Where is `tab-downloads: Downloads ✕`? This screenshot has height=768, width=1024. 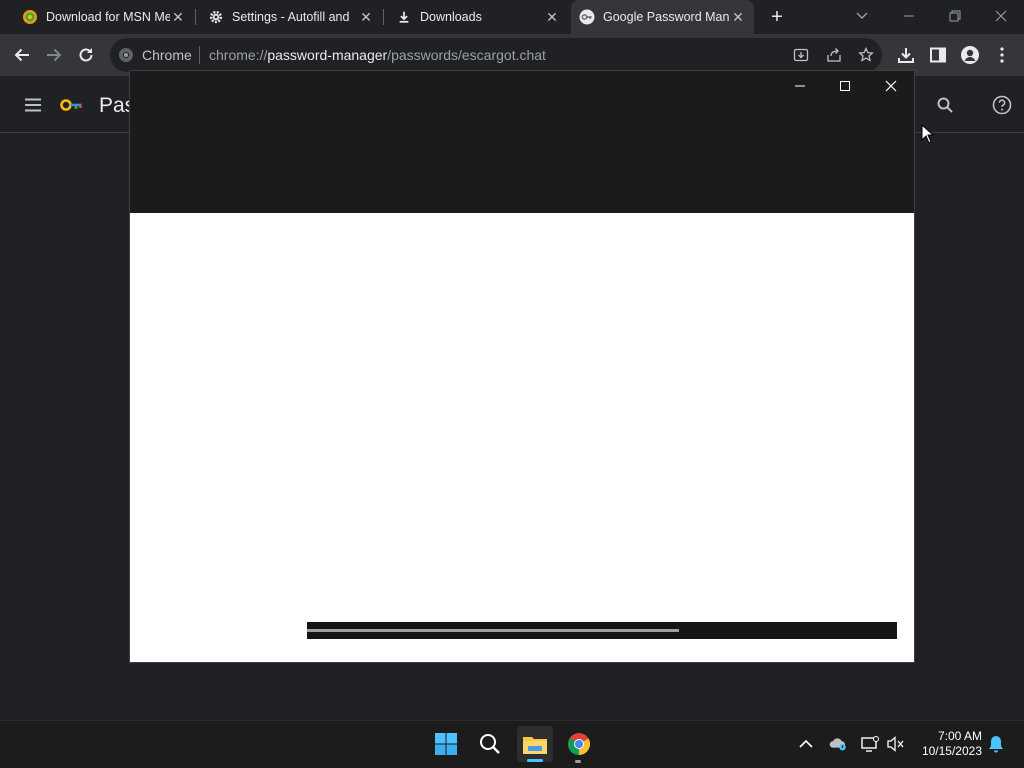 tab-downloads: Downloads ✕ is located at coordinates (478, 17).